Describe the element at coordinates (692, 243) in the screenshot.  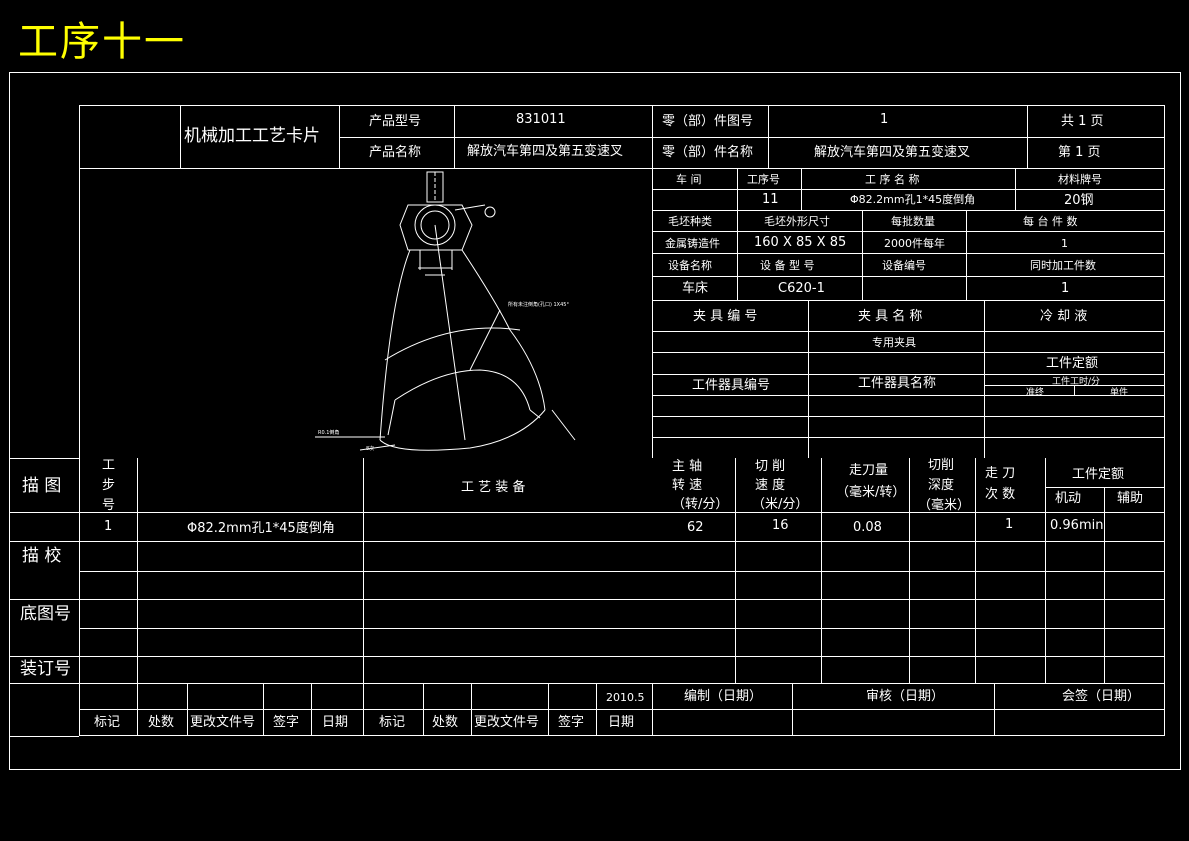
I see `blank-type-value: 金属铸造件` at that location.